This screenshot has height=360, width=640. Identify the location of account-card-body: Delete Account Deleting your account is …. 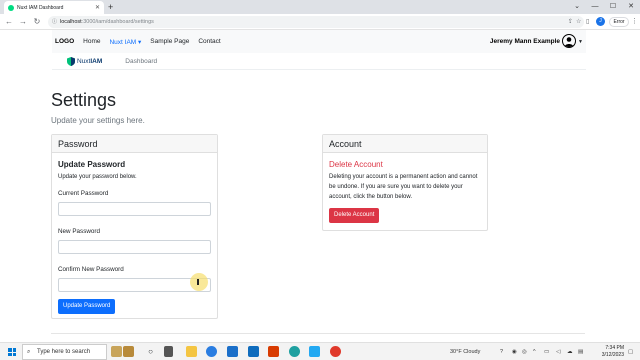
(405, 191).